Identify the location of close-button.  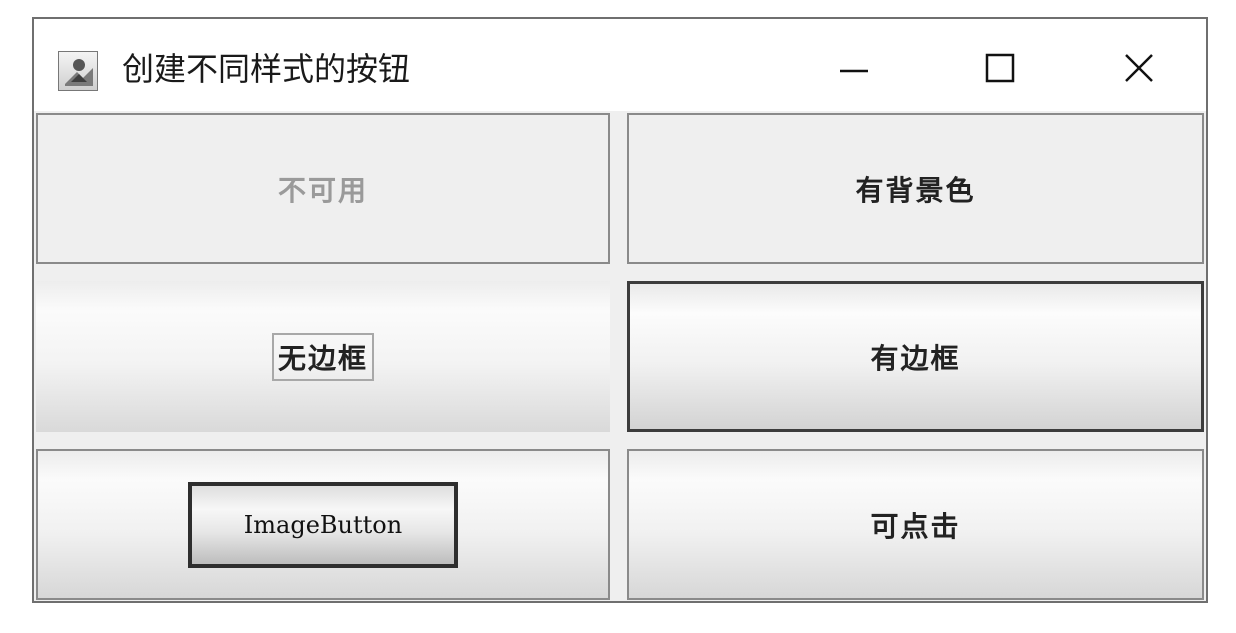
(1139, 69).